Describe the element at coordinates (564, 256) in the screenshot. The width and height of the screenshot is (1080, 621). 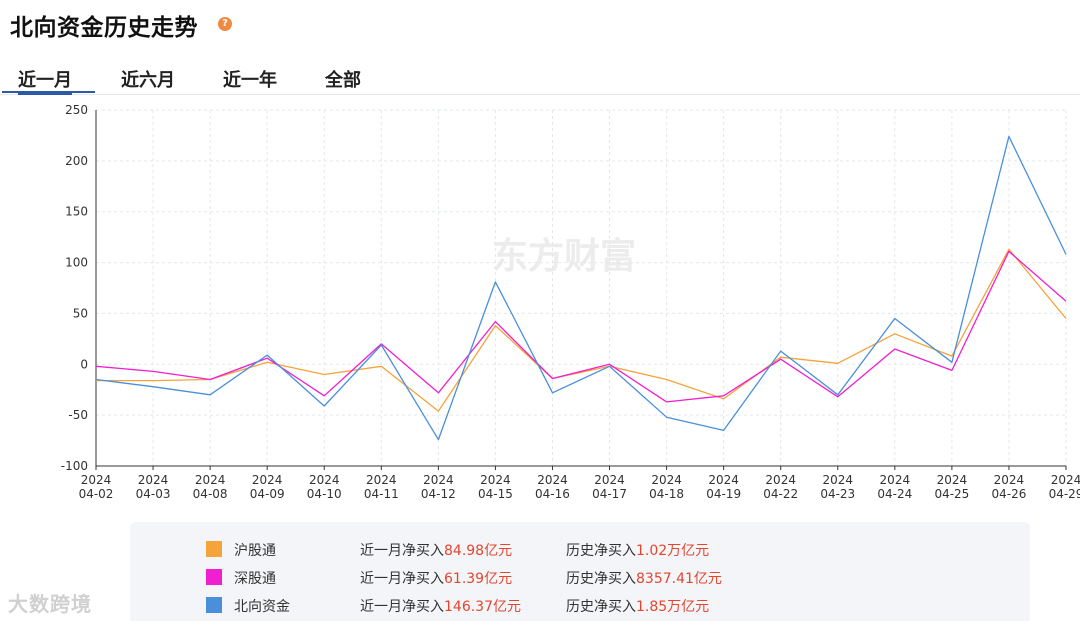
I see `chart-watermark: 东方财富` at that location.